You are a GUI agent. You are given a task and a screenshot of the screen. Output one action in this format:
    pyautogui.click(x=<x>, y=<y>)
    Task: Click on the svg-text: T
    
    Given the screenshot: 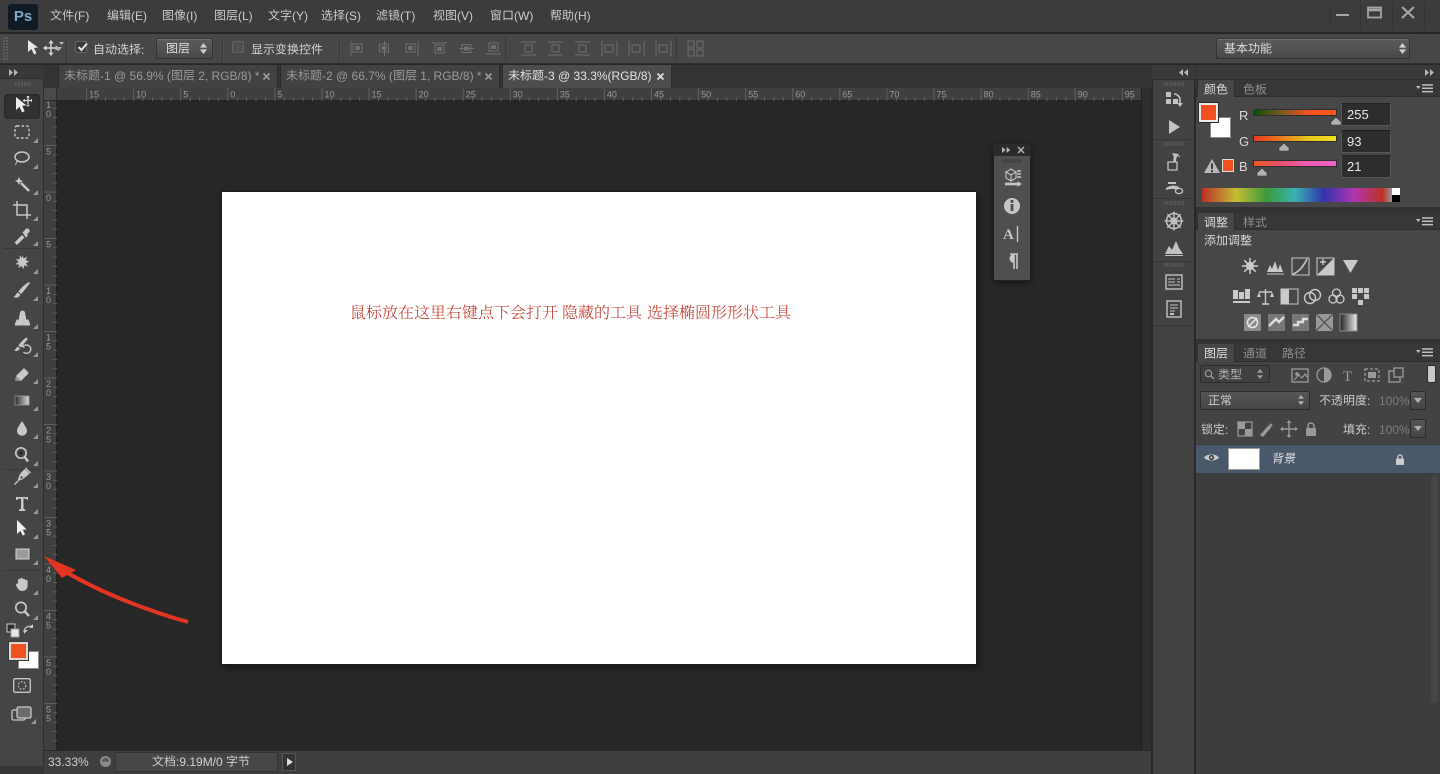 What is the action you would take?
    pyautogui.click(x=1347, y=377)
    